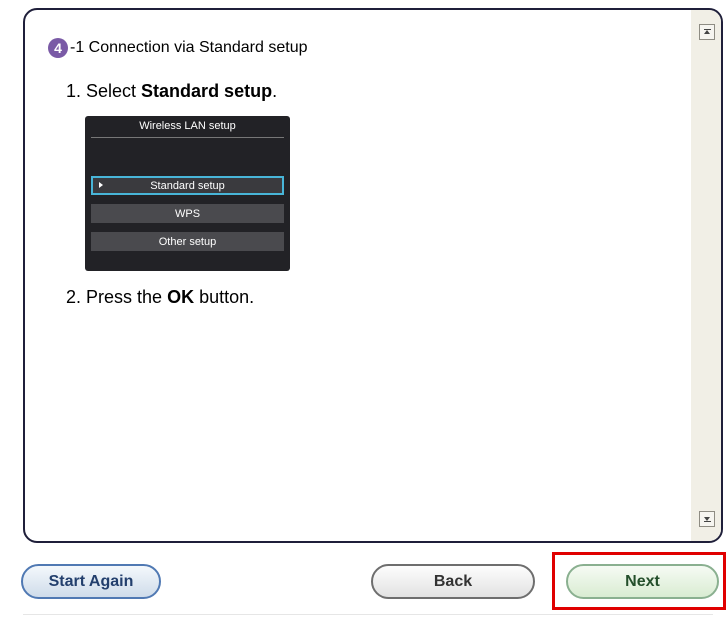 Image resolution: width=727 pixels, height=617 pixels. I want to click on vertical-scrollbar, so click(706, 275).